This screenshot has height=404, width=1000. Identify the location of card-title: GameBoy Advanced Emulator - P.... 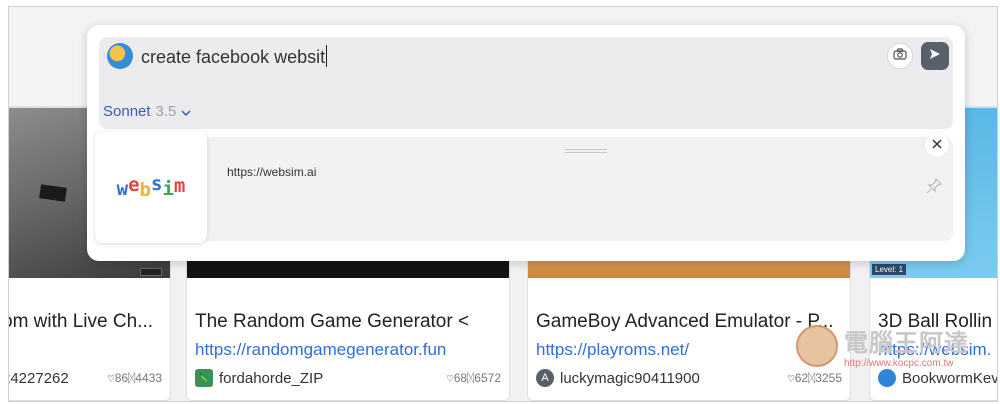
(685, 321).